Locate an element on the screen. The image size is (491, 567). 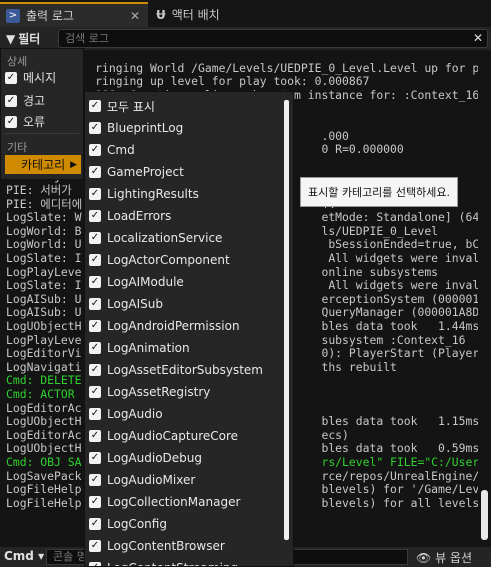
filter-item-messages: ✓ 메시지 is located at coordinates (30, 77).